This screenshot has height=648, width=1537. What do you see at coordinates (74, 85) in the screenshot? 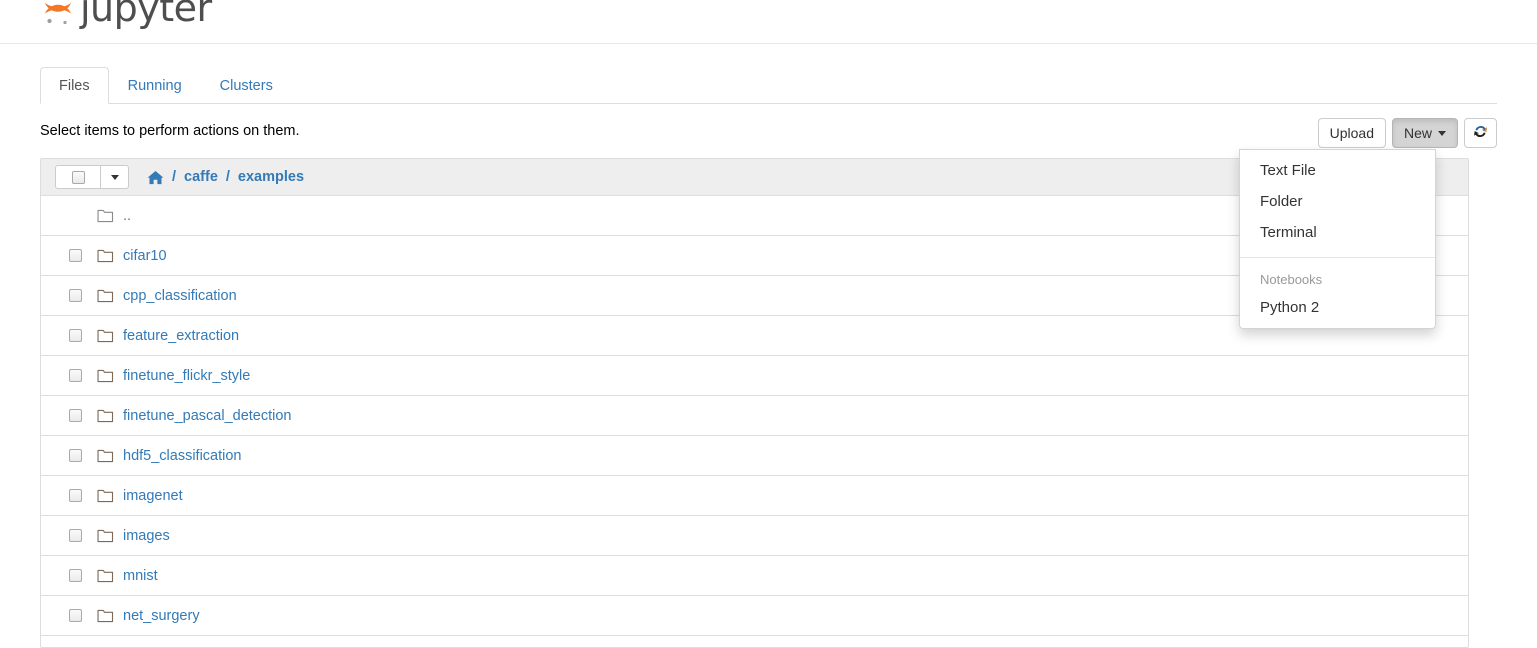
I see `tab-files: Files` at bounding box center [74, 85].